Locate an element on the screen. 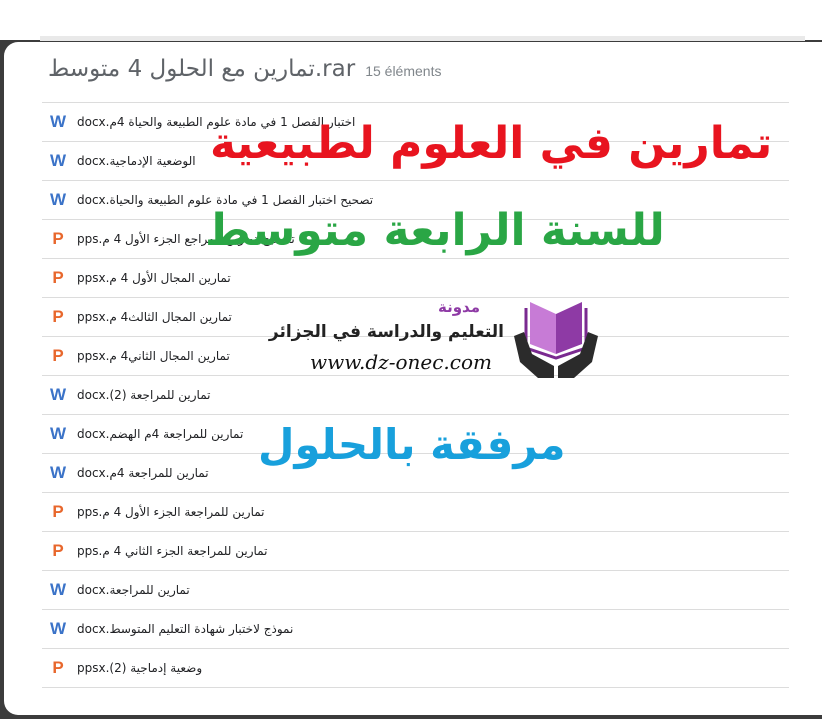 This screenshot has height=719, width=822. file-name: تمارين للمراجعة الجزء الثاني 4 م.pps is located at coordinates (172, 551).